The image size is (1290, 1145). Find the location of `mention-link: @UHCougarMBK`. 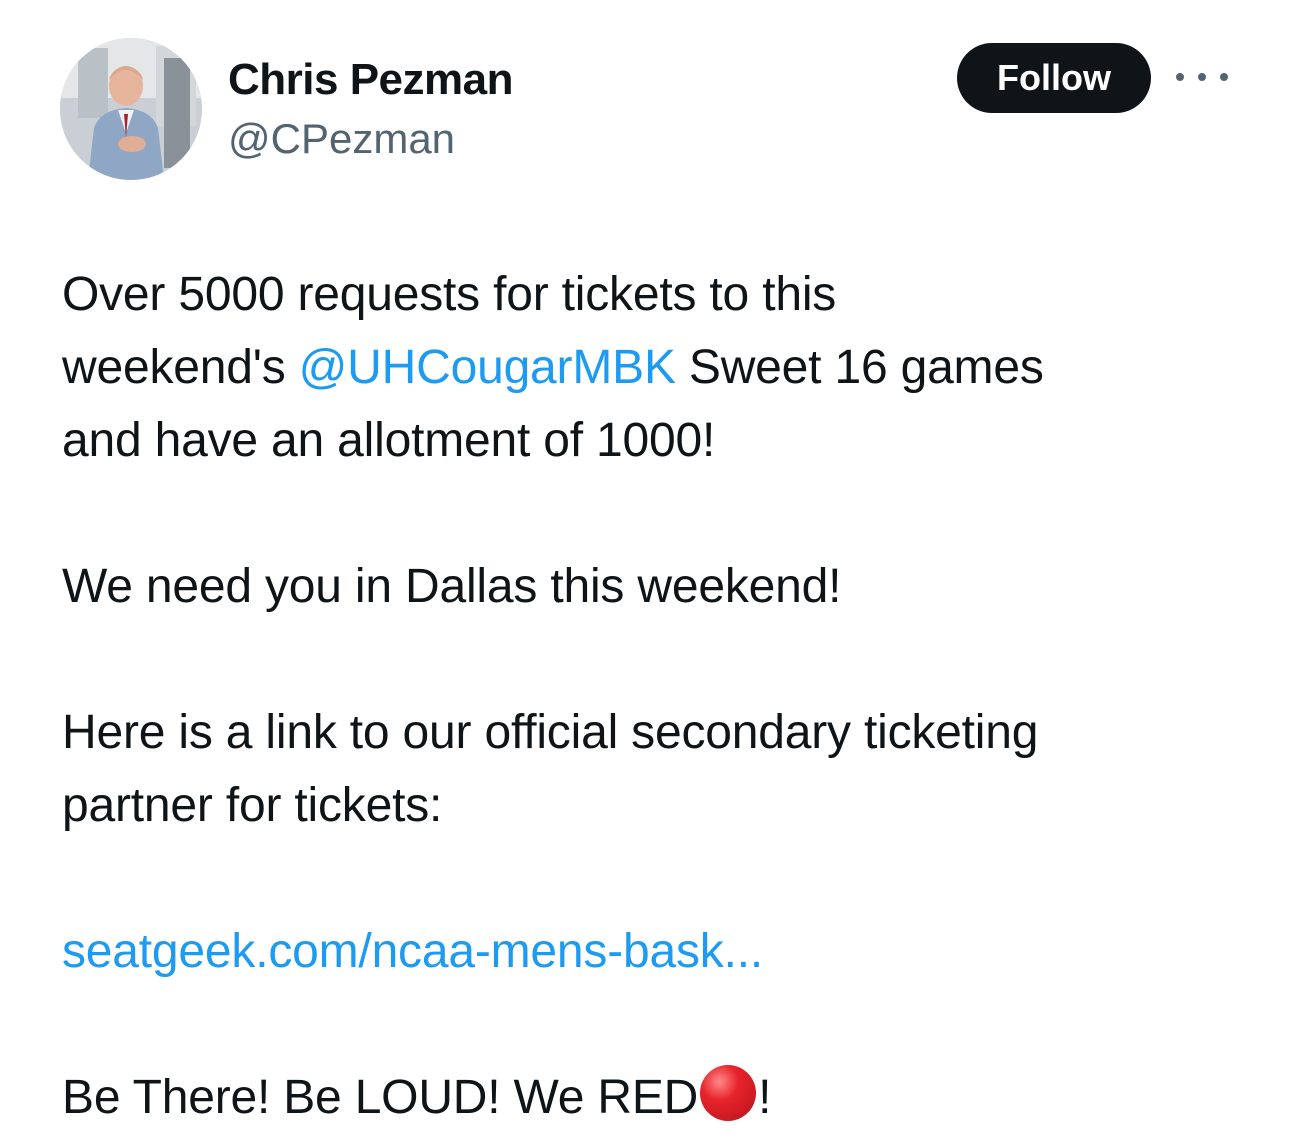

mention-link: @UHCougarMBK is located at coordinates (487, 367).